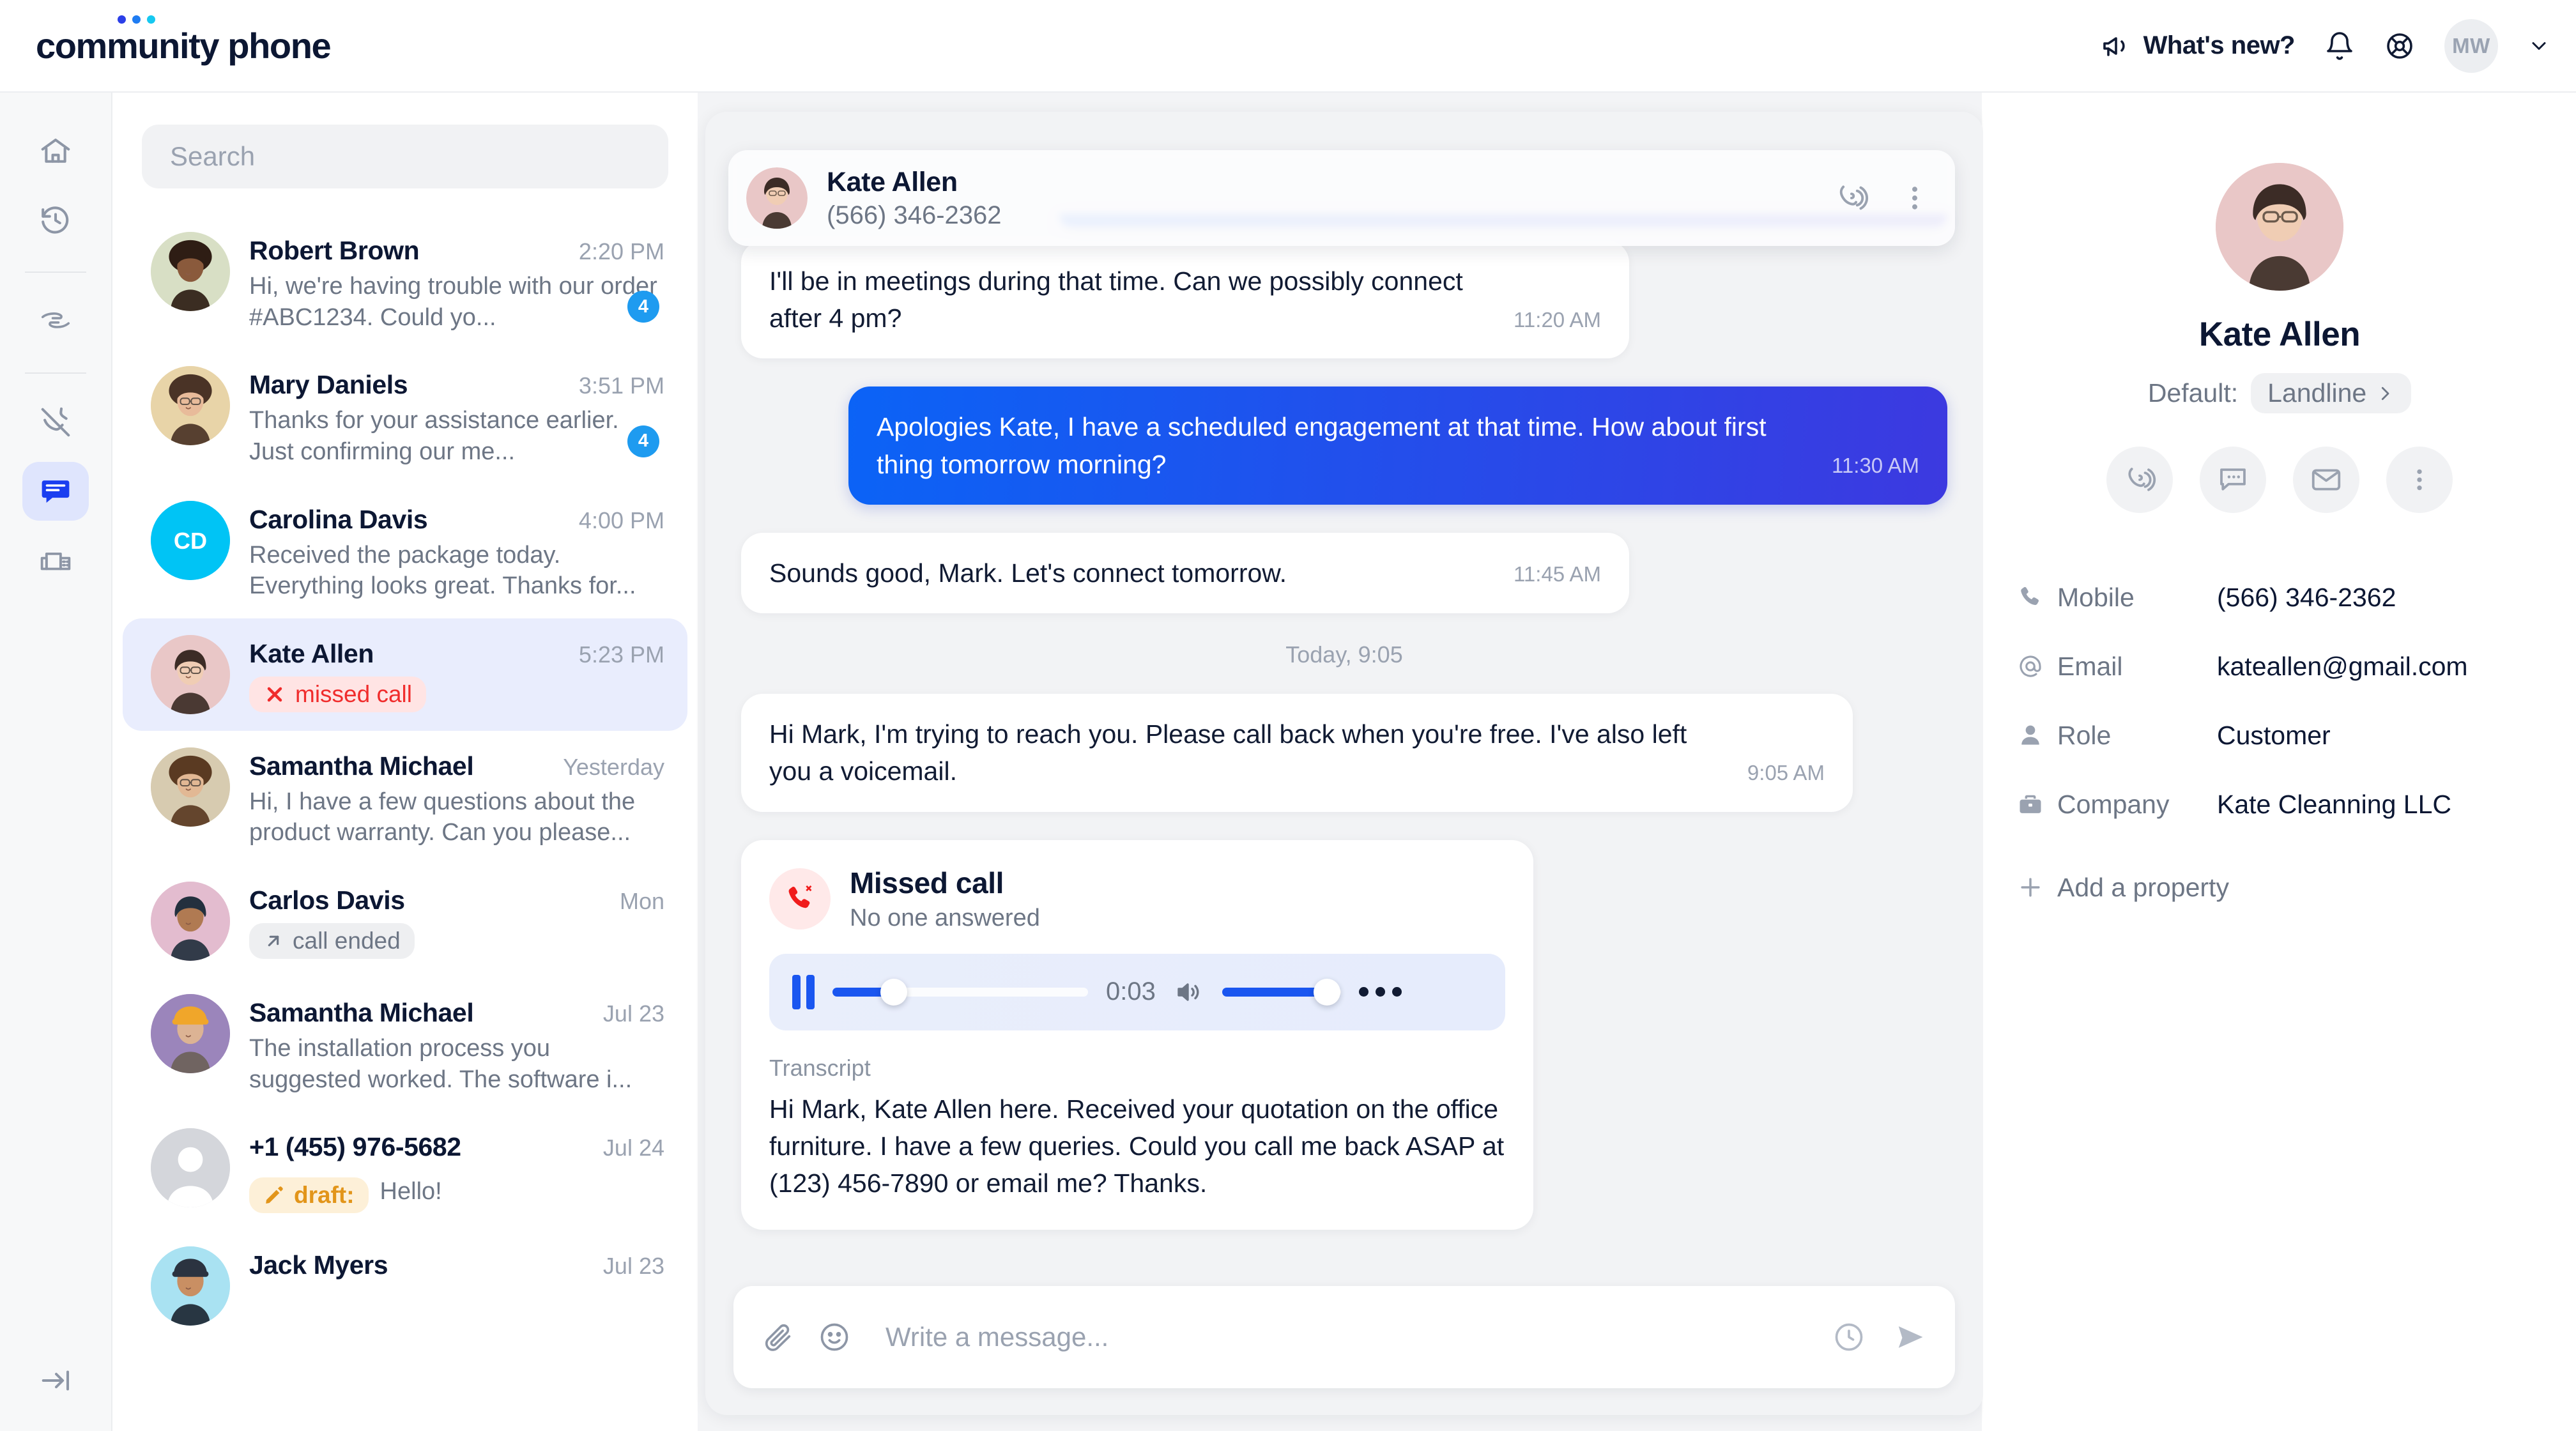 This screenshot has height=1431, width=2576. I want to click on contact-more-button, so click(2419, 480).